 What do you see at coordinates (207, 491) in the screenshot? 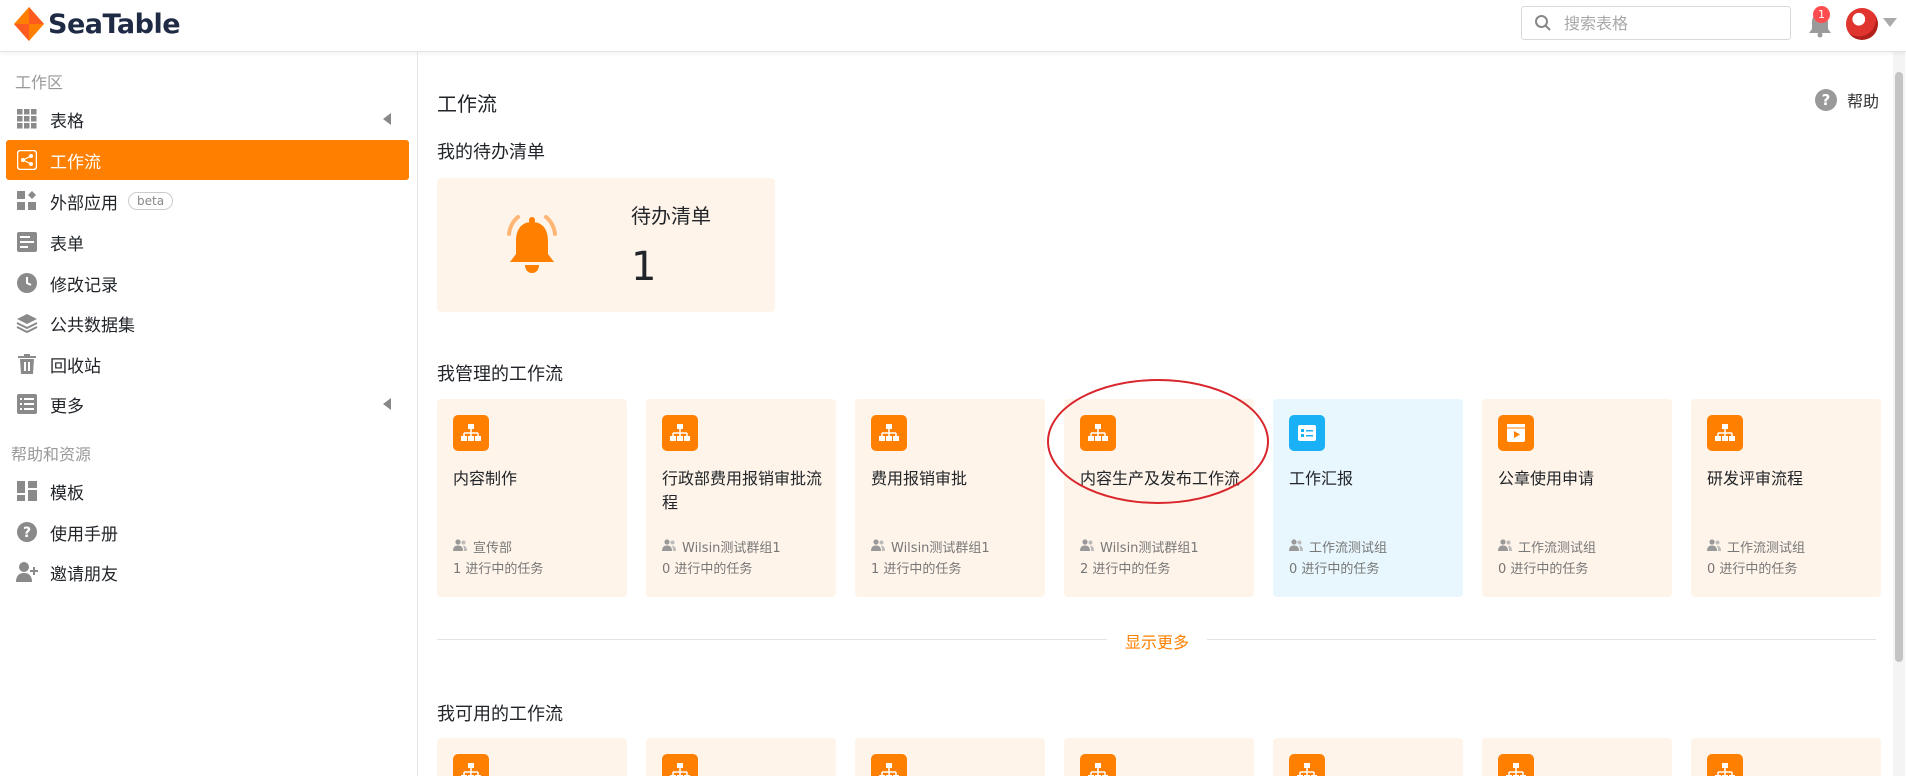
I see `sidebar-item-templates: 模板` at bounding box center [207, 491].